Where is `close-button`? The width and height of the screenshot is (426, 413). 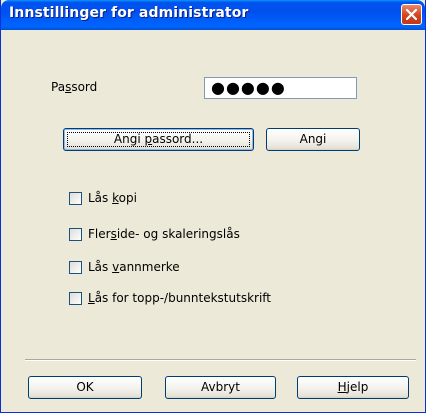 close-button is located at coordinates (411, 14).